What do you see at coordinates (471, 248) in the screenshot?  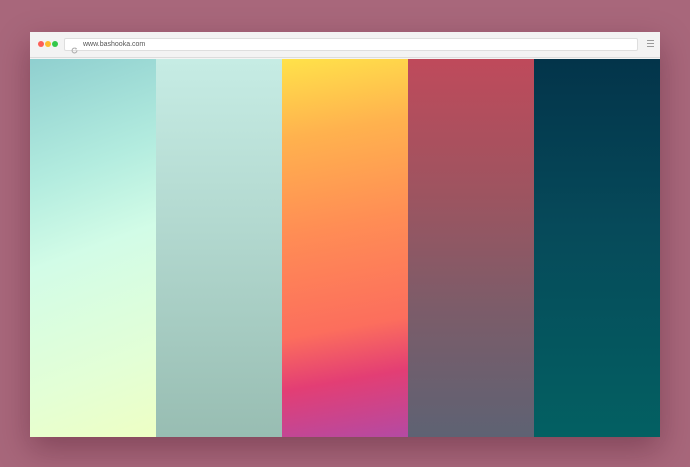 I see `gradient-swatch-rose-slate` at bounding box center [471, 248].